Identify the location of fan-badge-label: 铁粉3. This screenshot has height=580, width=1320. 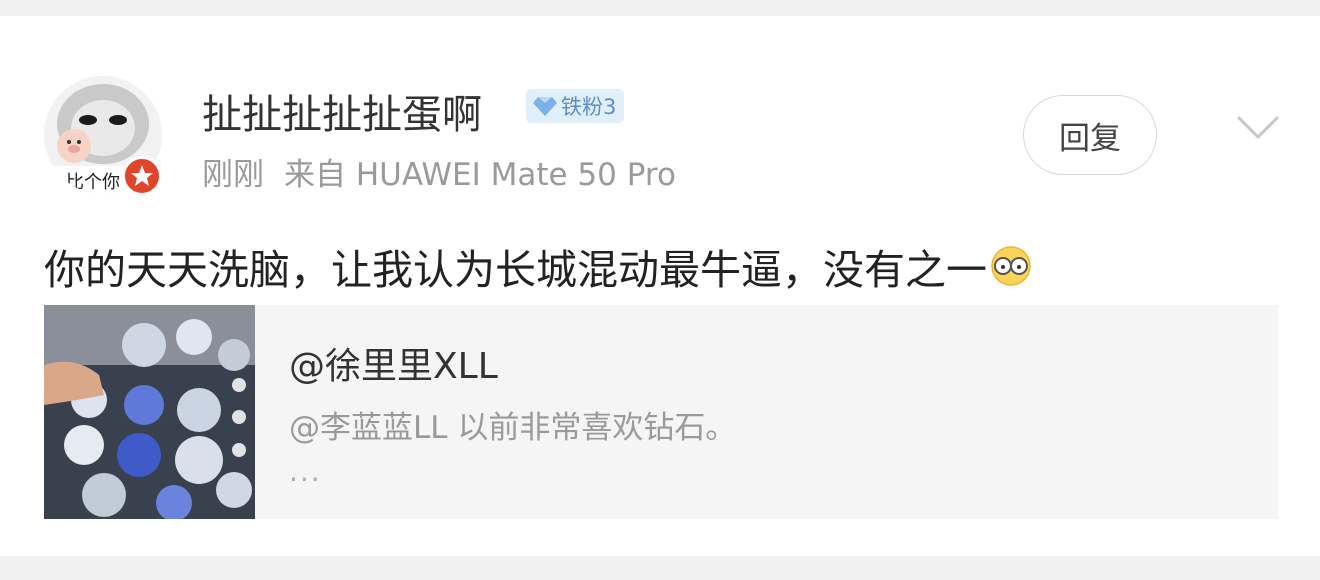
(589, 107).